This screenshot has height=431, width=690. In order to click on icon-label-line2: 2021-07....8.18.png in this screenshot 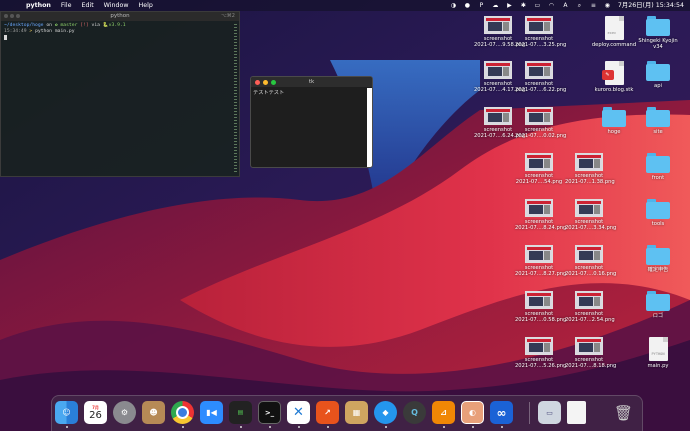, I will do `click(591, 366)`.